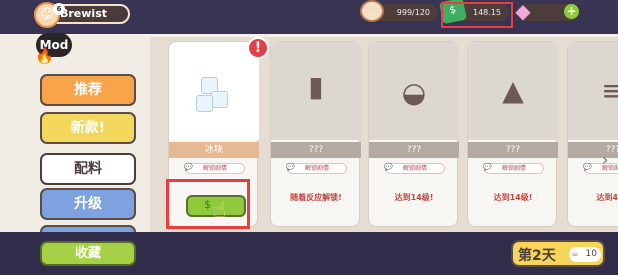  What do you see at coordinates (413, 12) in the screenshot?
I see `cup-count: 999/120` at bounding box center [413, 12].